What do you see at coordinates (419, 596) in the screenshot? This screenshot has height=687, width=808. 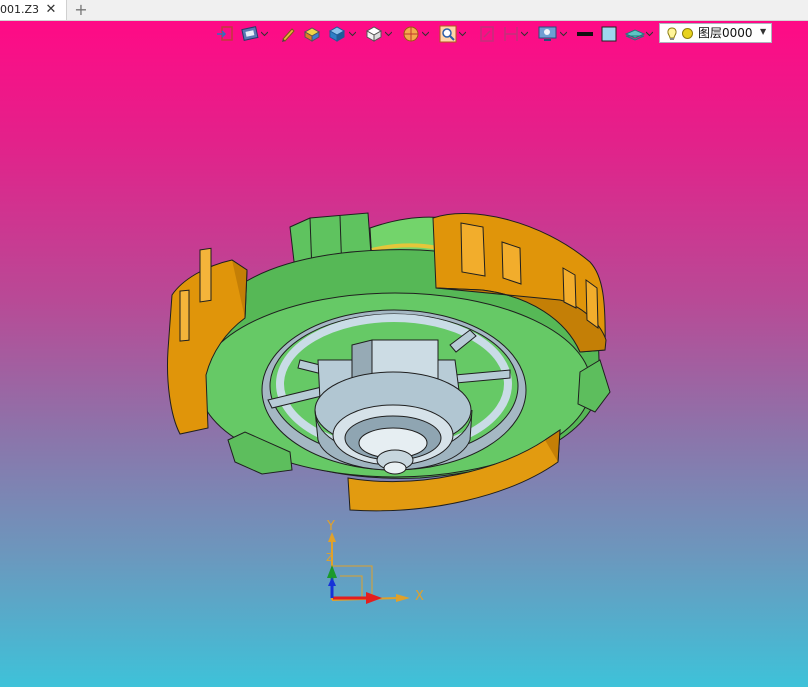 I see `x-axis-label: X` at bounding box center [419, 596].